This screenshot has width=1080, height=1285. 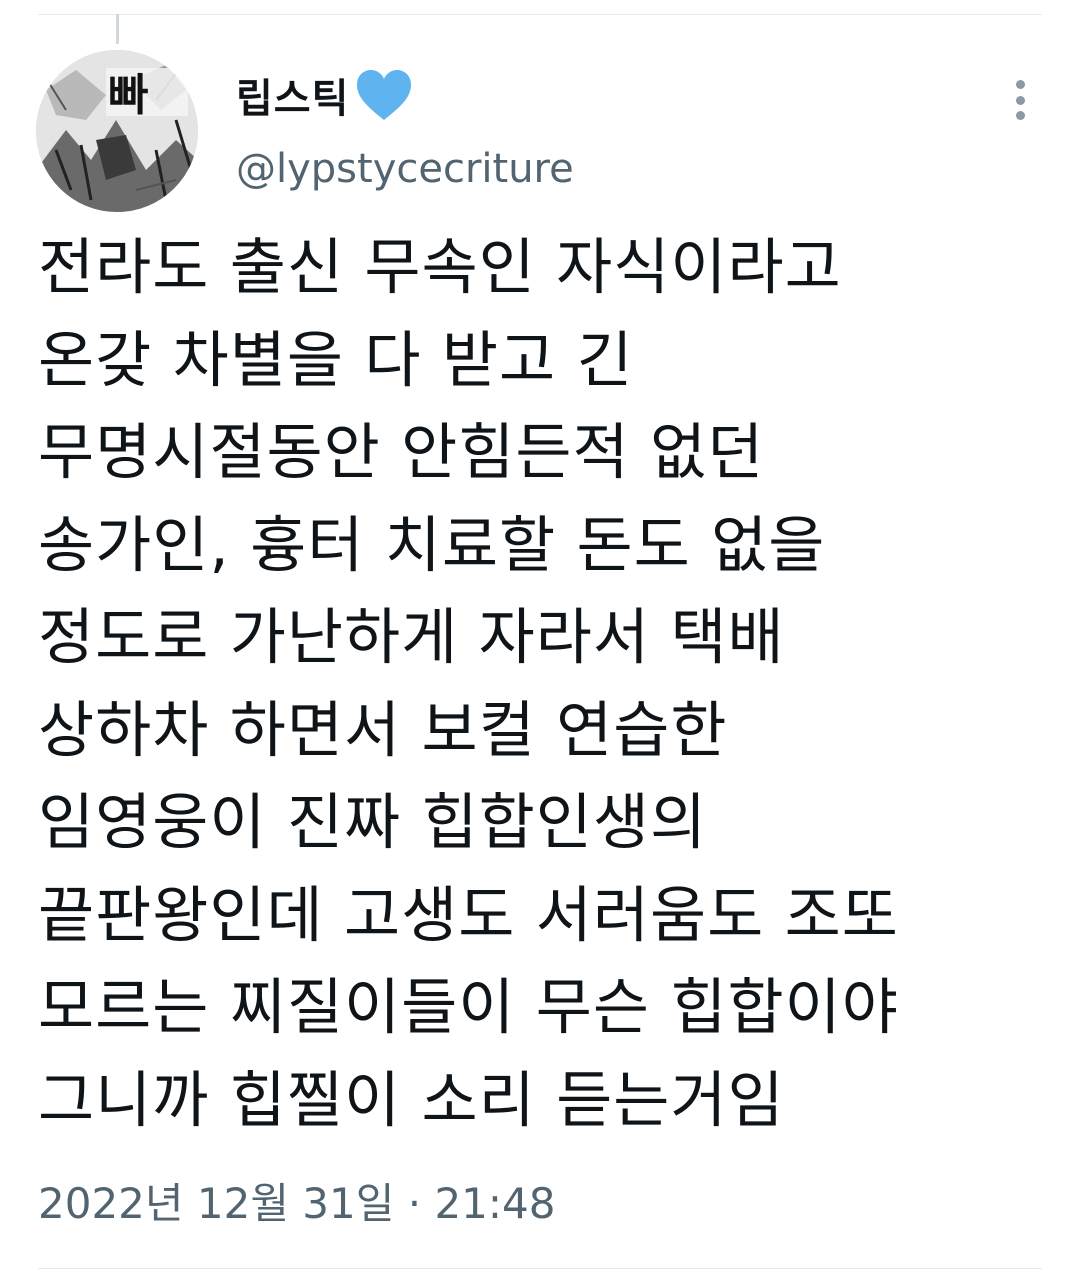 What do you see at coordinates (540, 1268) in the screenshot?
I see `bottom-divider` at bounding box center [540, 1268].